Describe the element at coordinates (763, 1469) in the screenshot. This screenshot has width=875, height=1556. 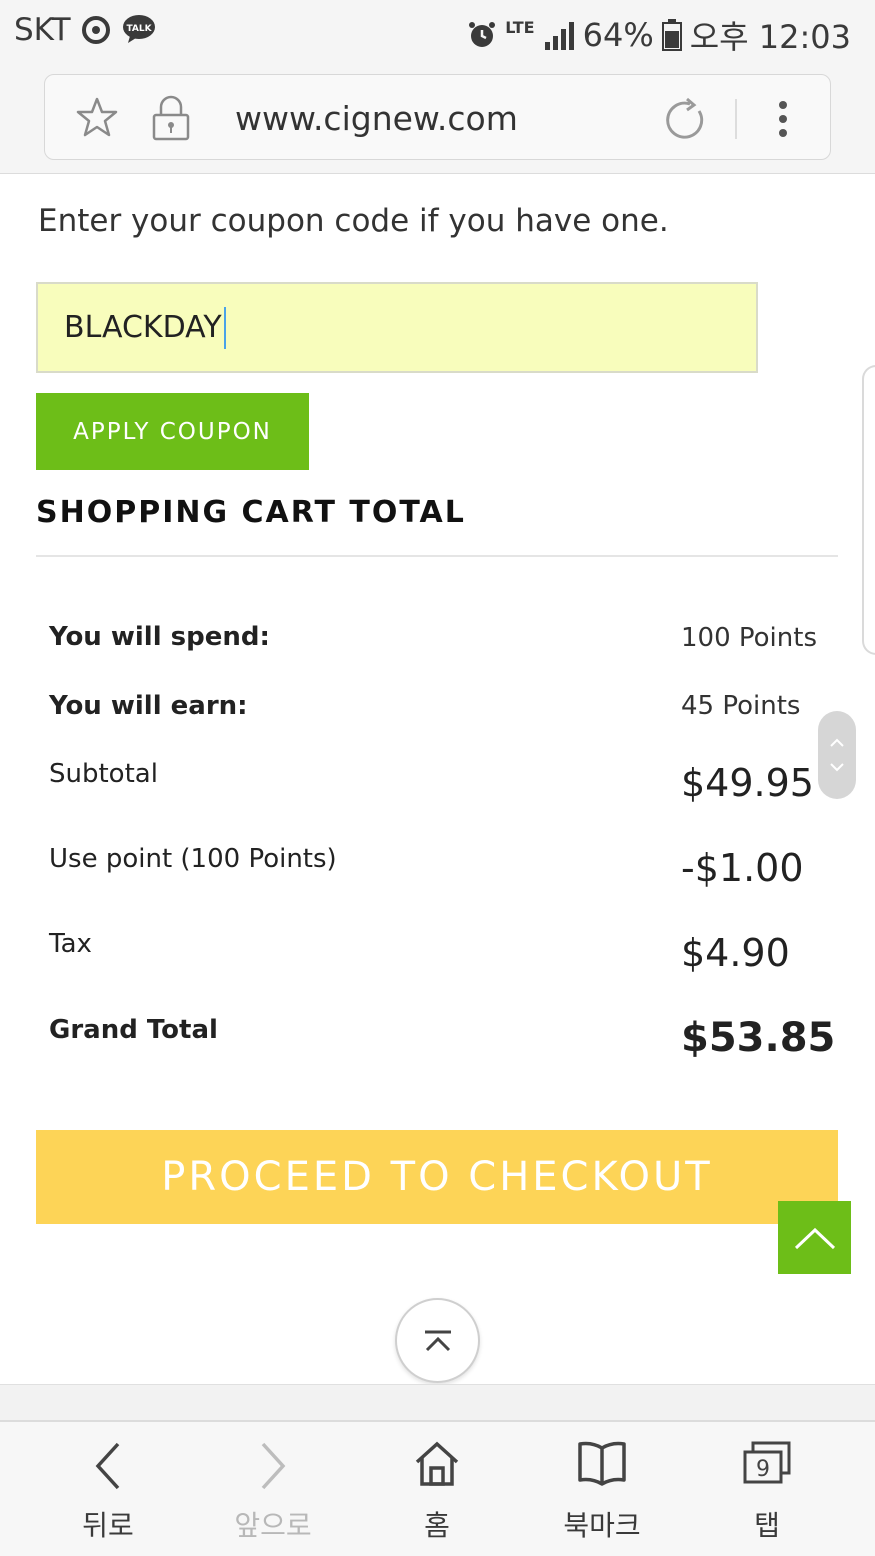
I see `tab-count: 9` at that location.